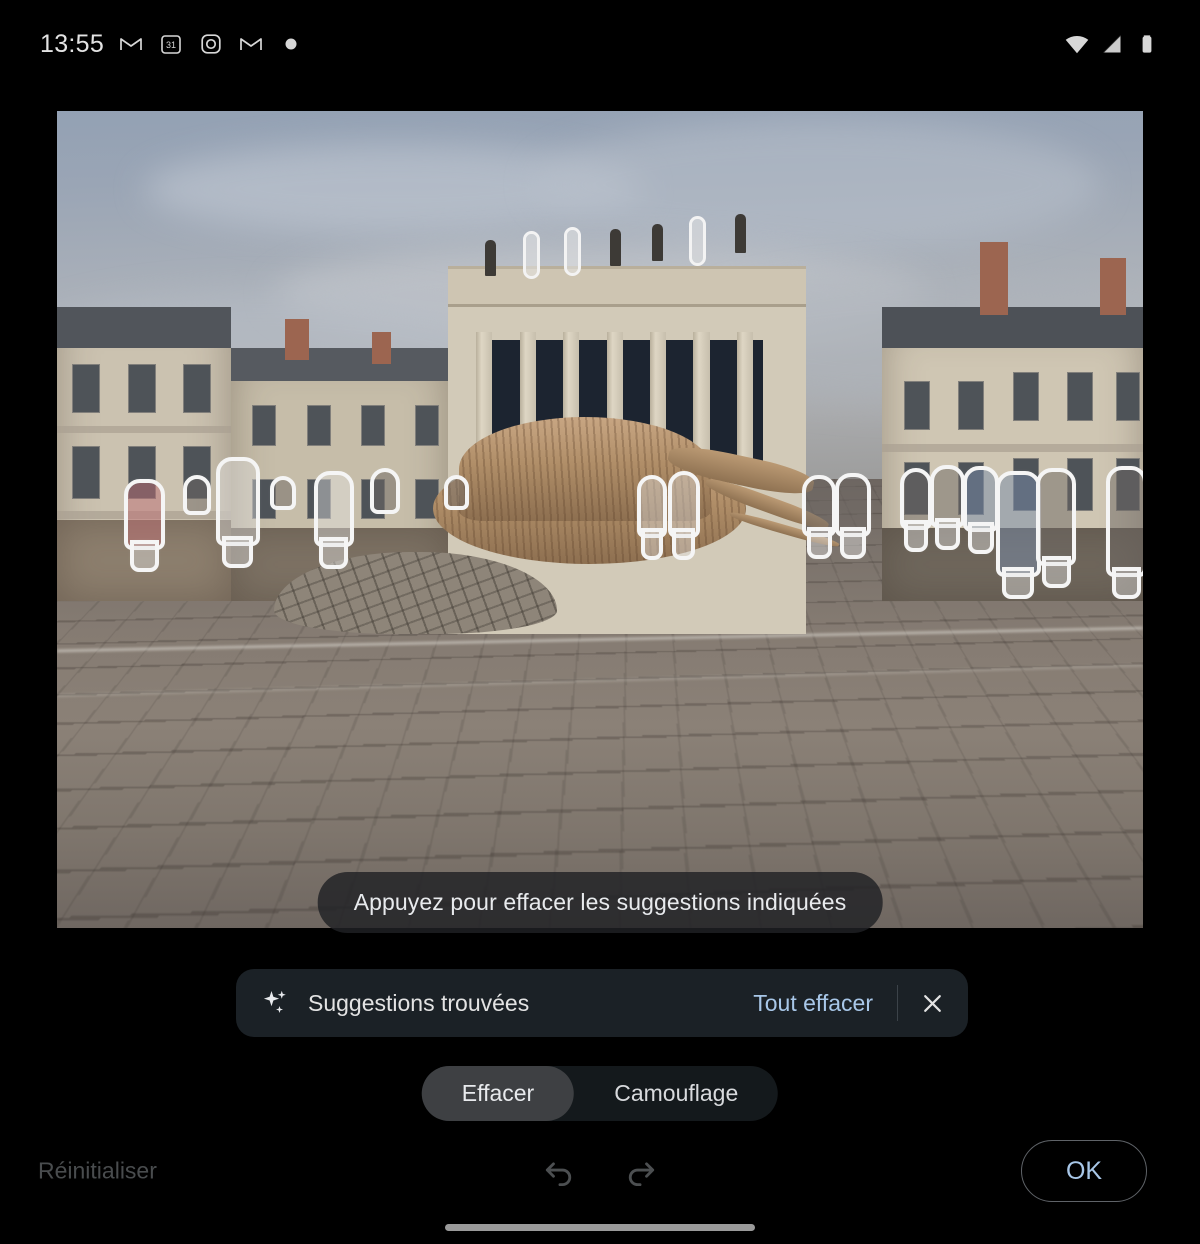  Describe the element at coordinates (498, 1093) in the screenshot. I see `mode-button-erase: Effacer` at that location.